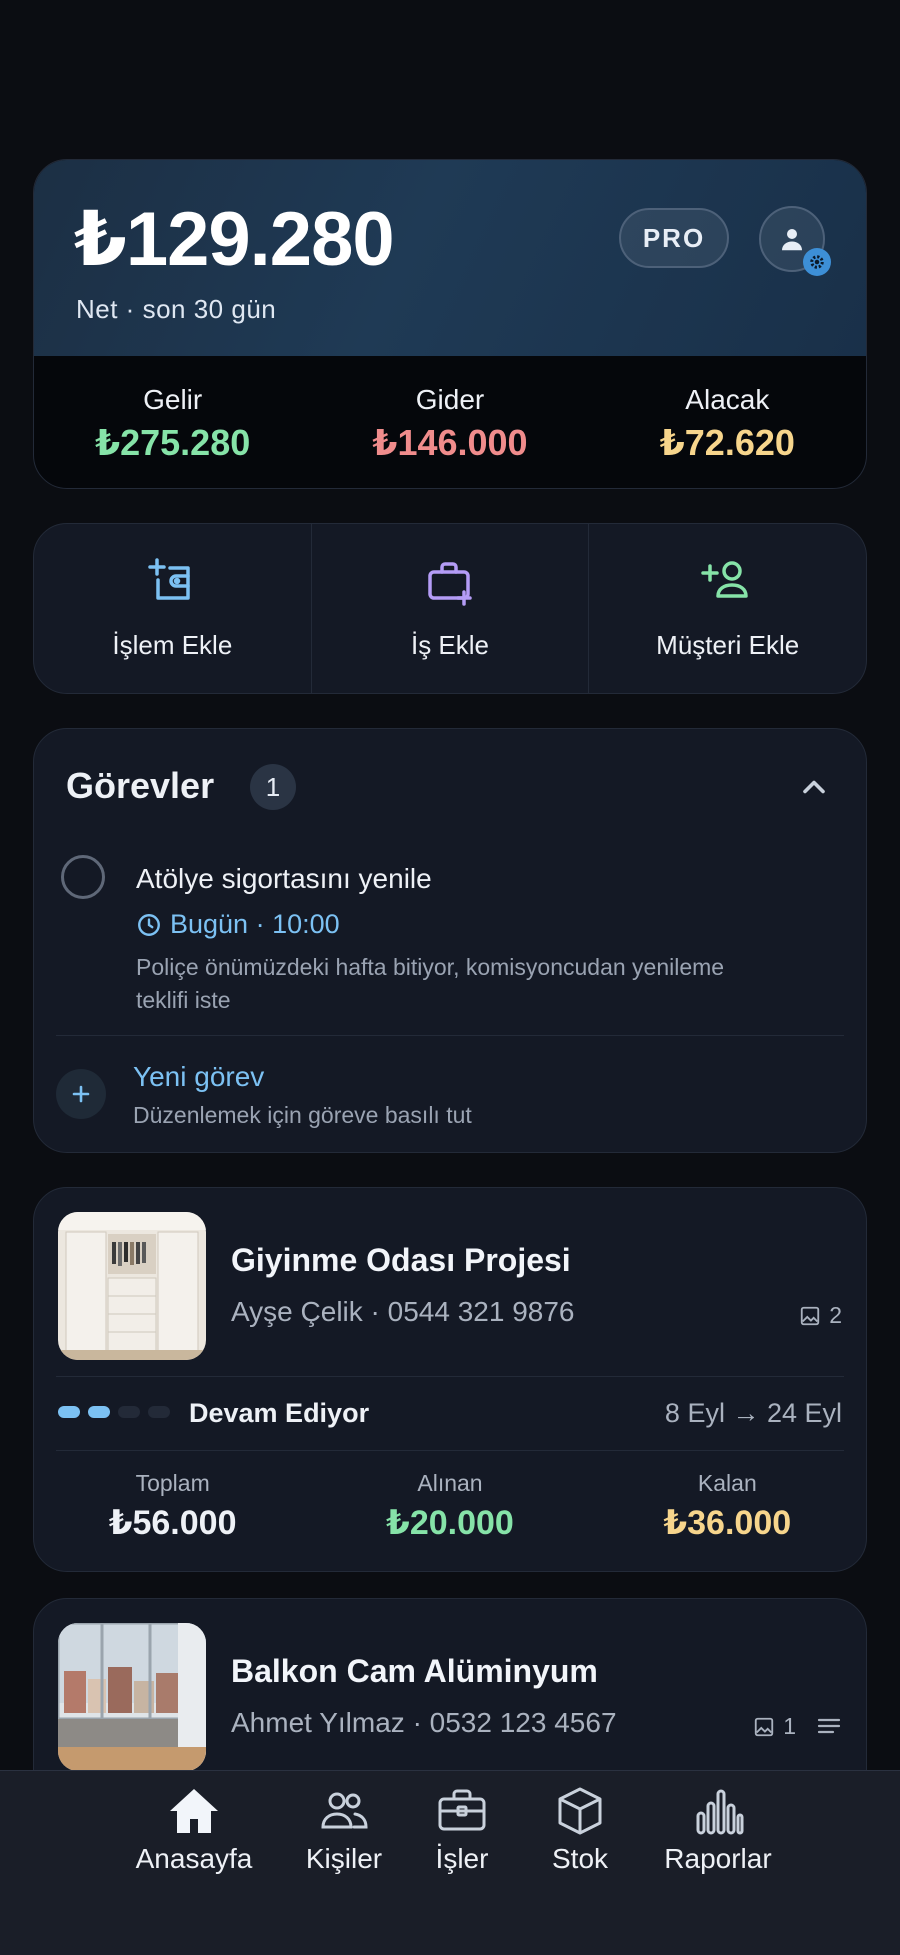 The height and width of the screenshot is (1955, 900). Describe the element at coordinates (114, 1412) in the screenshot. I see `progress-indicator` at that location.